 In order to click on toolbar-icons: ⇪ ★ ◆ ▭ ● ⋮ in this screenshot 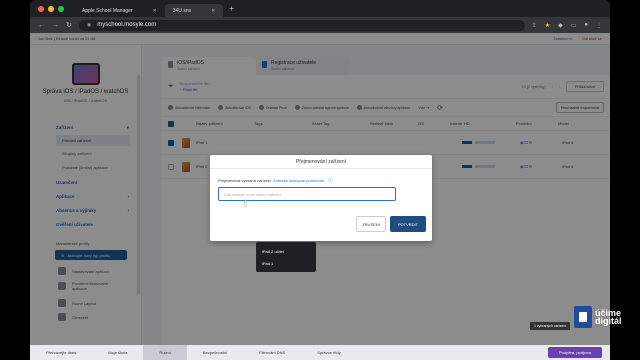, I will do `click(567, 25)`.